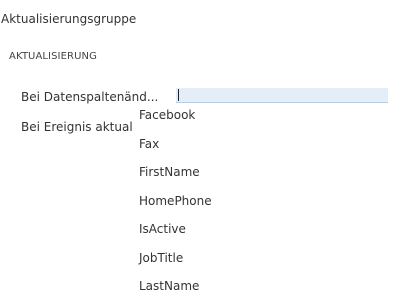 The width and height of the screenshot is (399, 307). I want to click on on-event-update-label: Bei Ereignis aktual, so click(77, 127).